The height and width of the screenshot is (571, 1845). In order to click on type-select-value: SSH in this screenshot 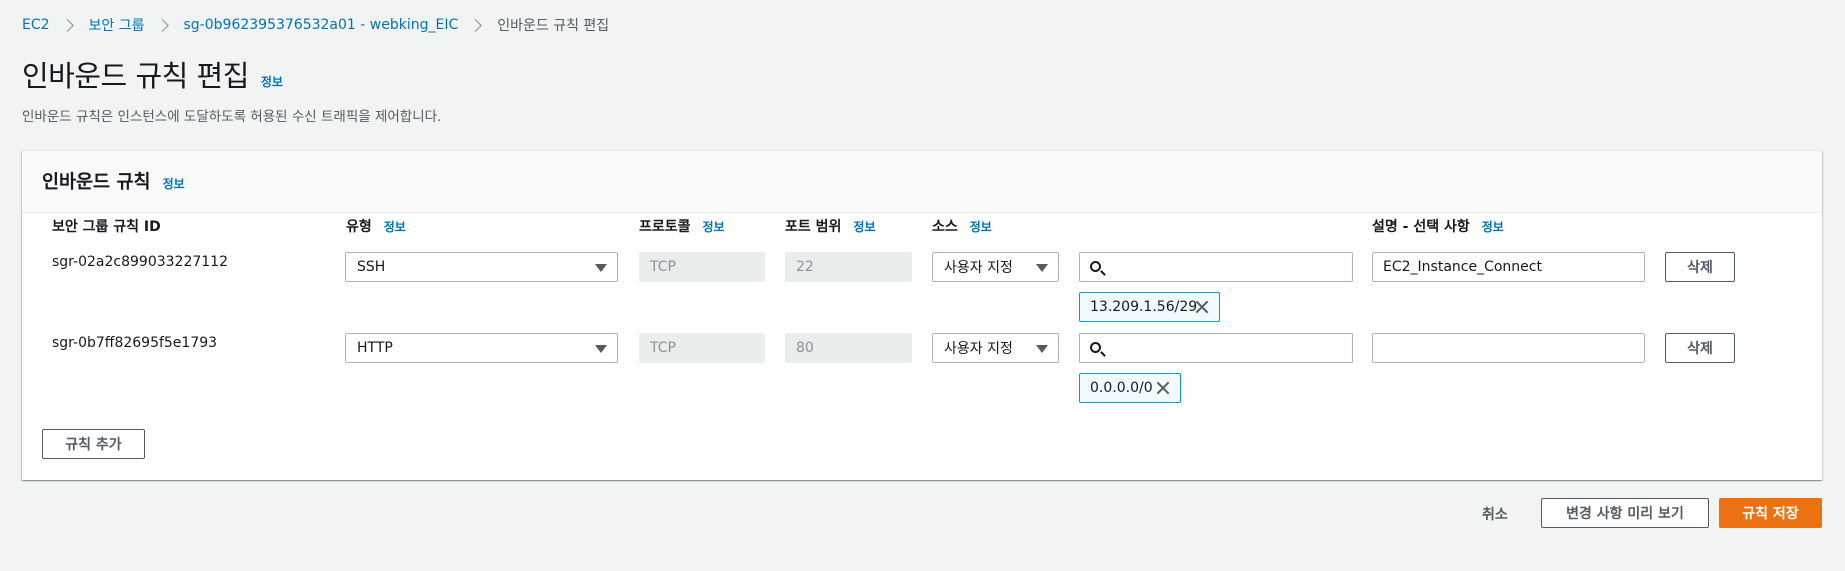, I will do `click(371, 267)`.